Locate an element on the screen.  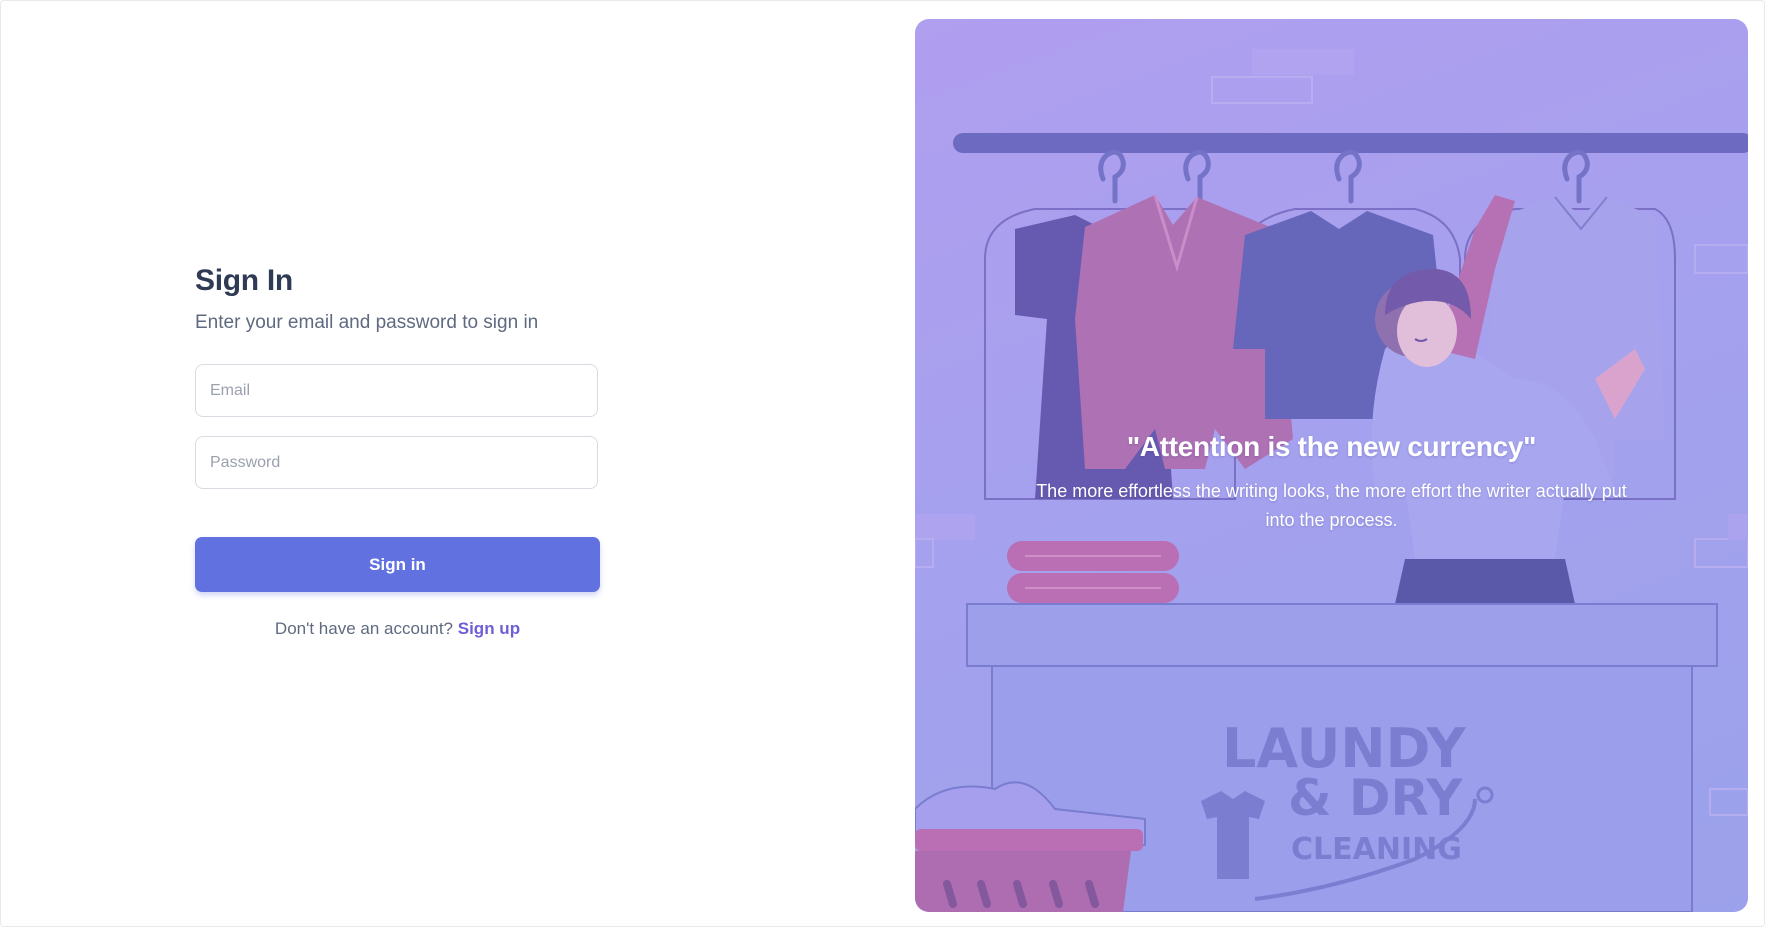
no-account-text: Don't have an account? is located at coordinates (364, 628).